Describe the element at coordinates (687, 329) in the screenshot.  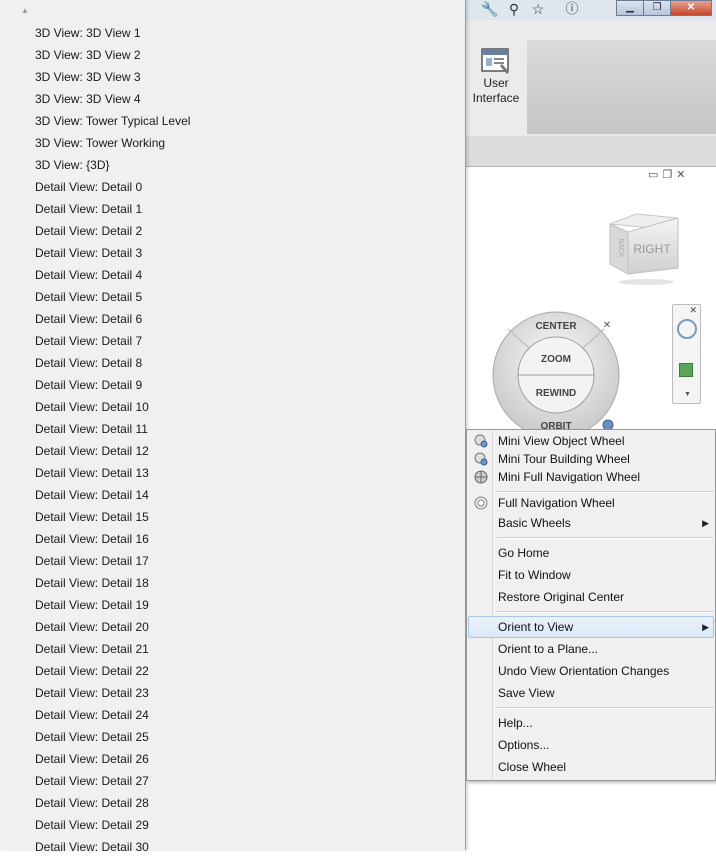
I see `steering-wheel-icon` at that location.